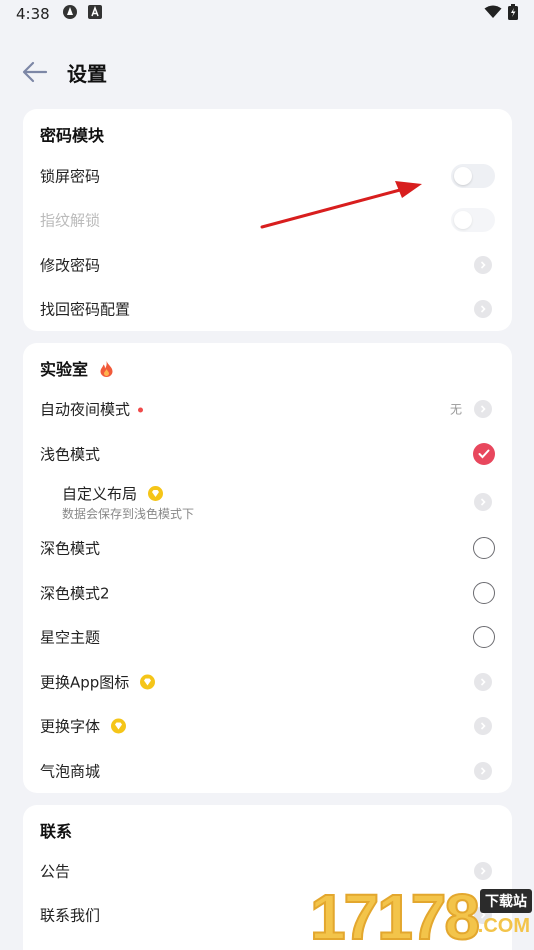 Image resolution: width=534 pixels, height=950 pixels. What do you see at coordinates (87, 74) in the screenshot?
I see `page-title: 设置` at bounding box center [87, 74].